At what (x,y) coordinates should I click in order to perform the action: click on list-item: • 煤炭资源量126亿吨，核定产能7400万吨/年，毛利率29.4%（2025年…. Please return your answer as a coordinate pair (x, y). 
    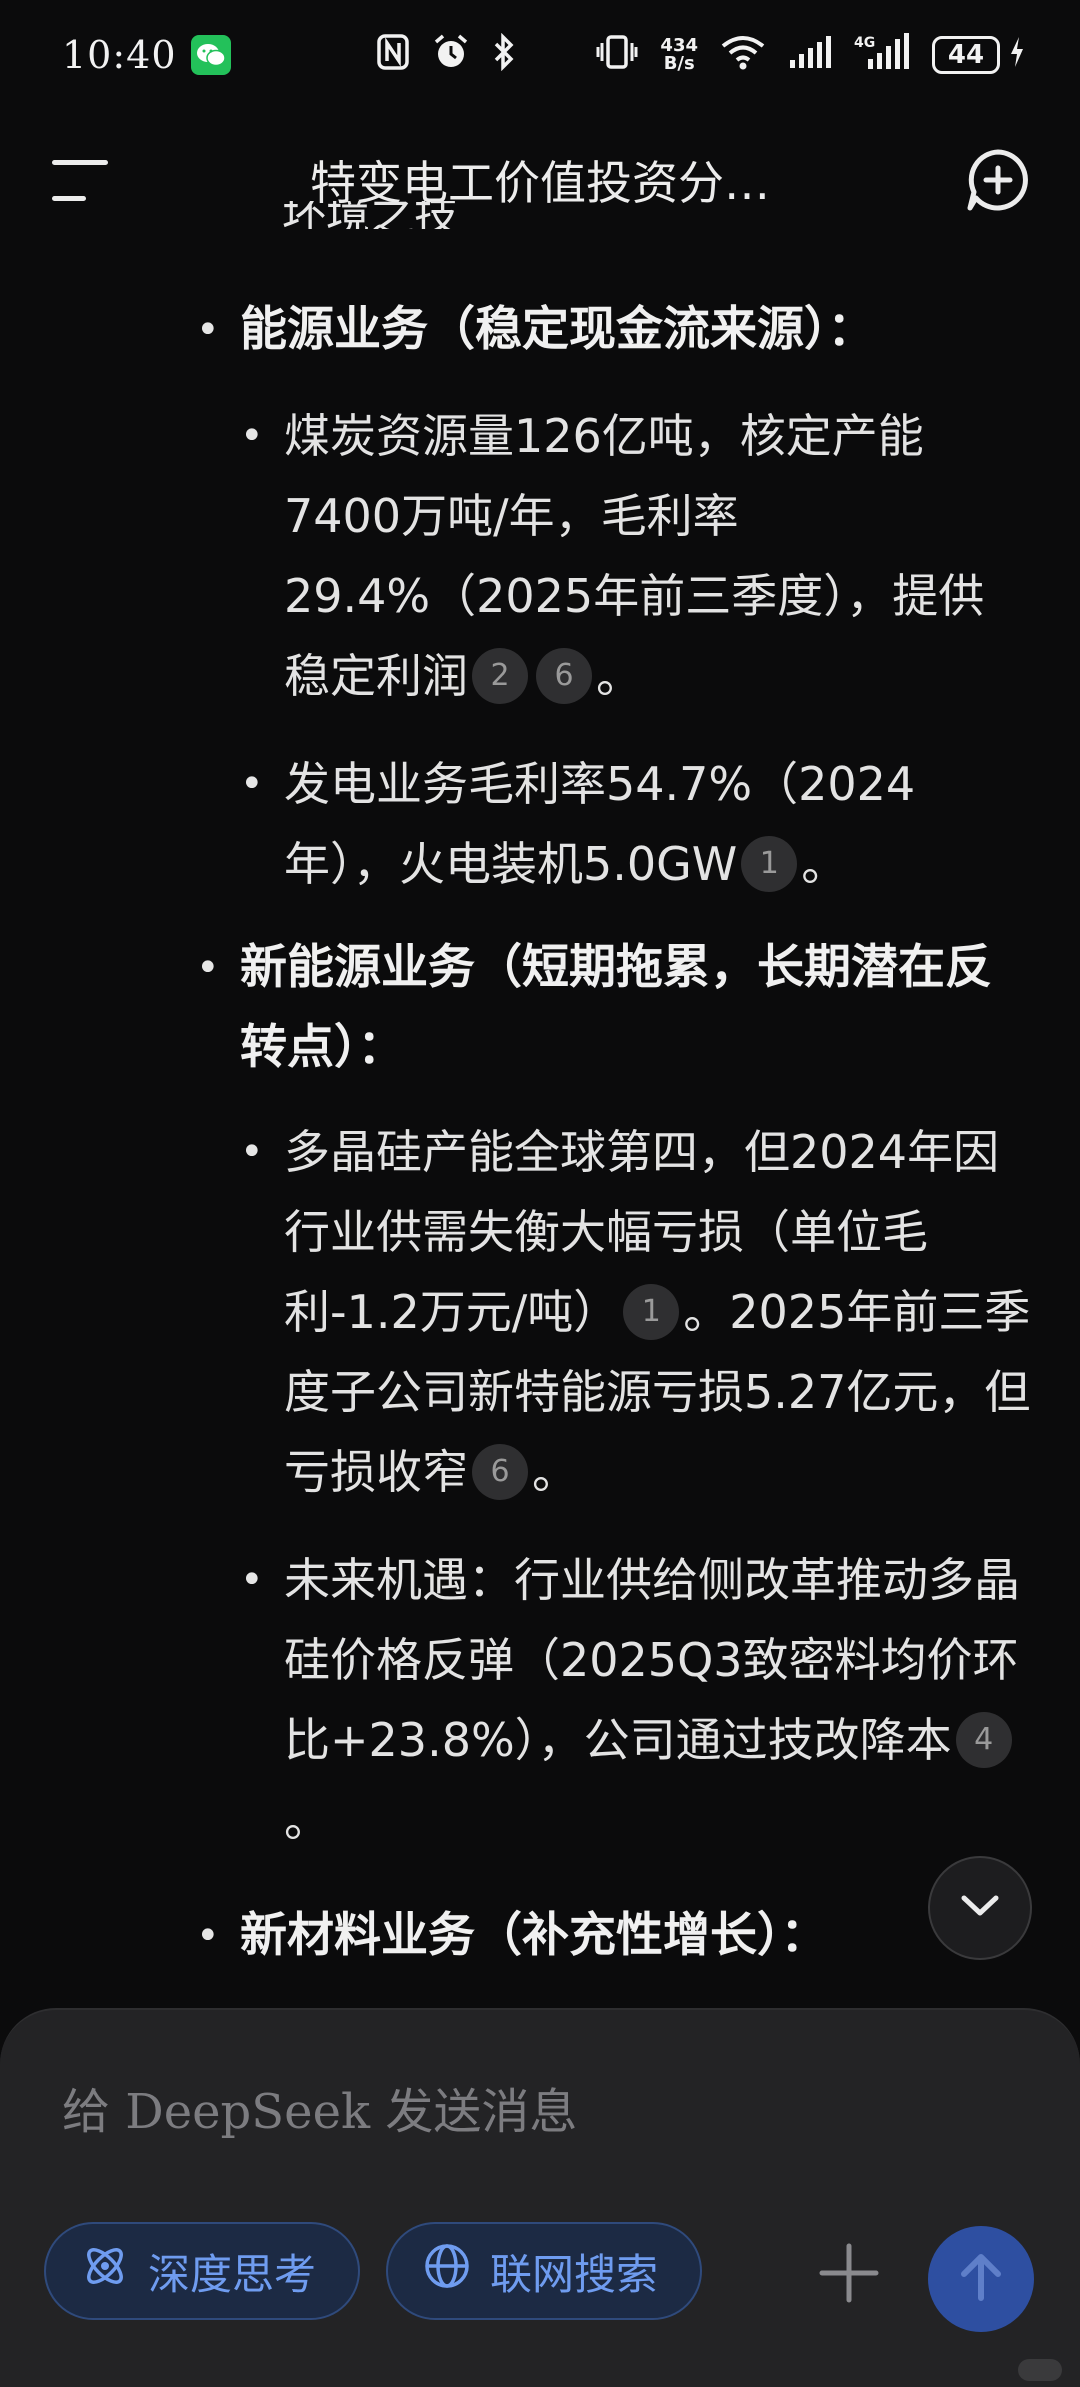
    Looking at the image, I should click on (640, 556).